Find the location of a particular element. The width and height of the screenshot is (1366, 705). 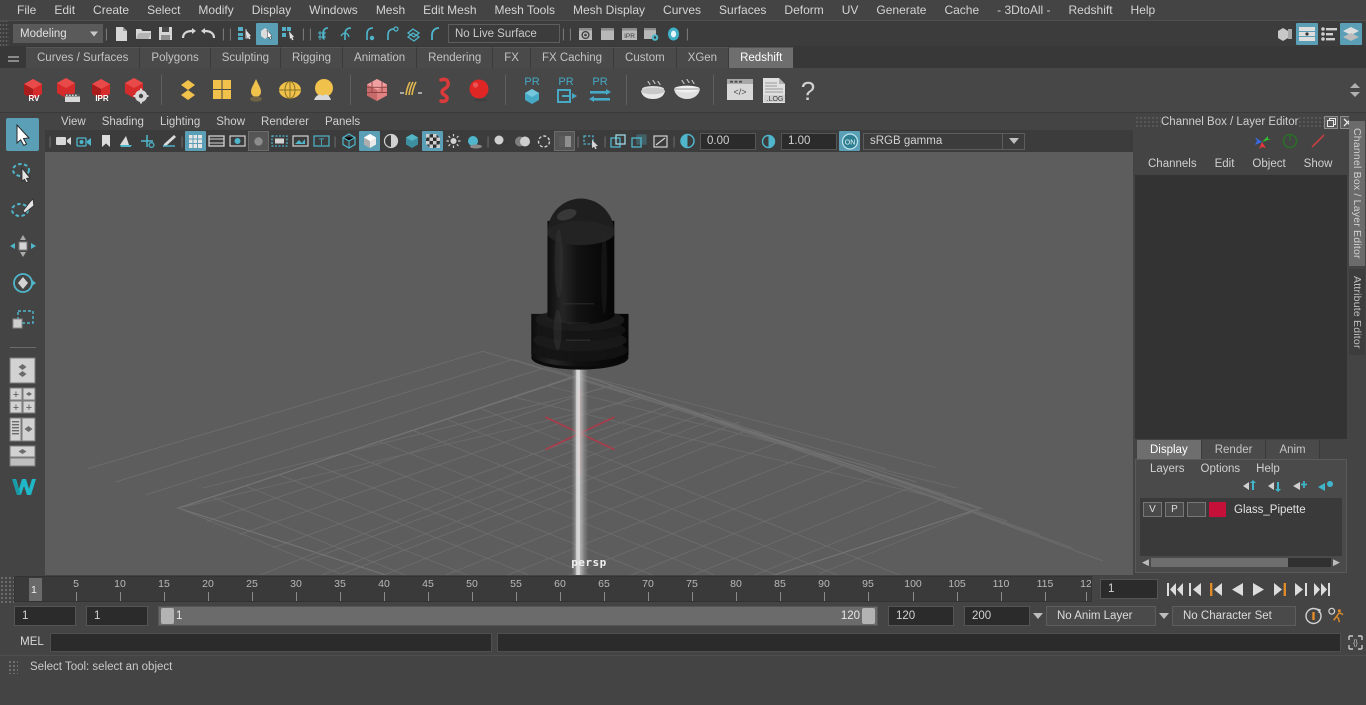

redshift-log-icon: .LOG is located at coordinates (774, 90).